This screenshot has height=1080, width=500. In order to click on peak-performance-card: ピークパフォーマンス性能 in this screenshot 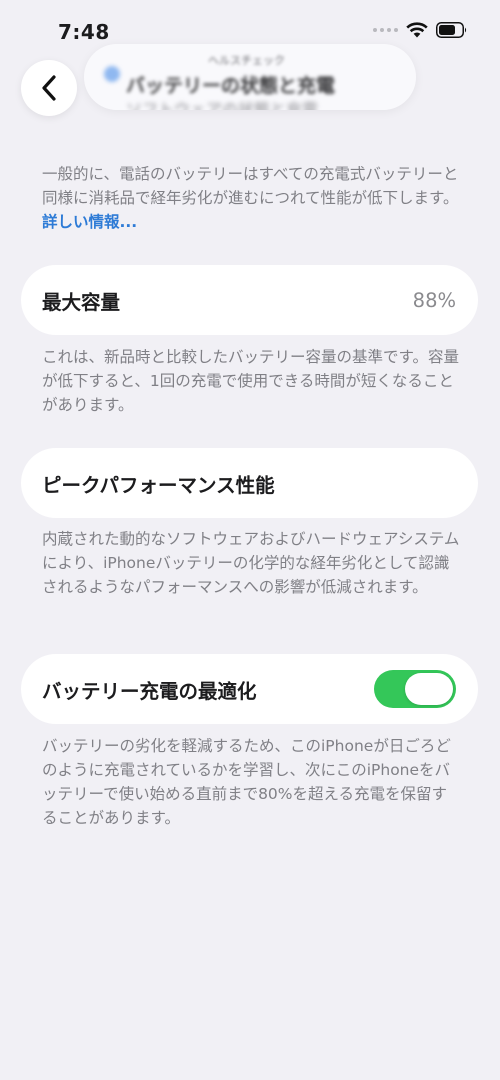, I will do `click(249, 483)`.